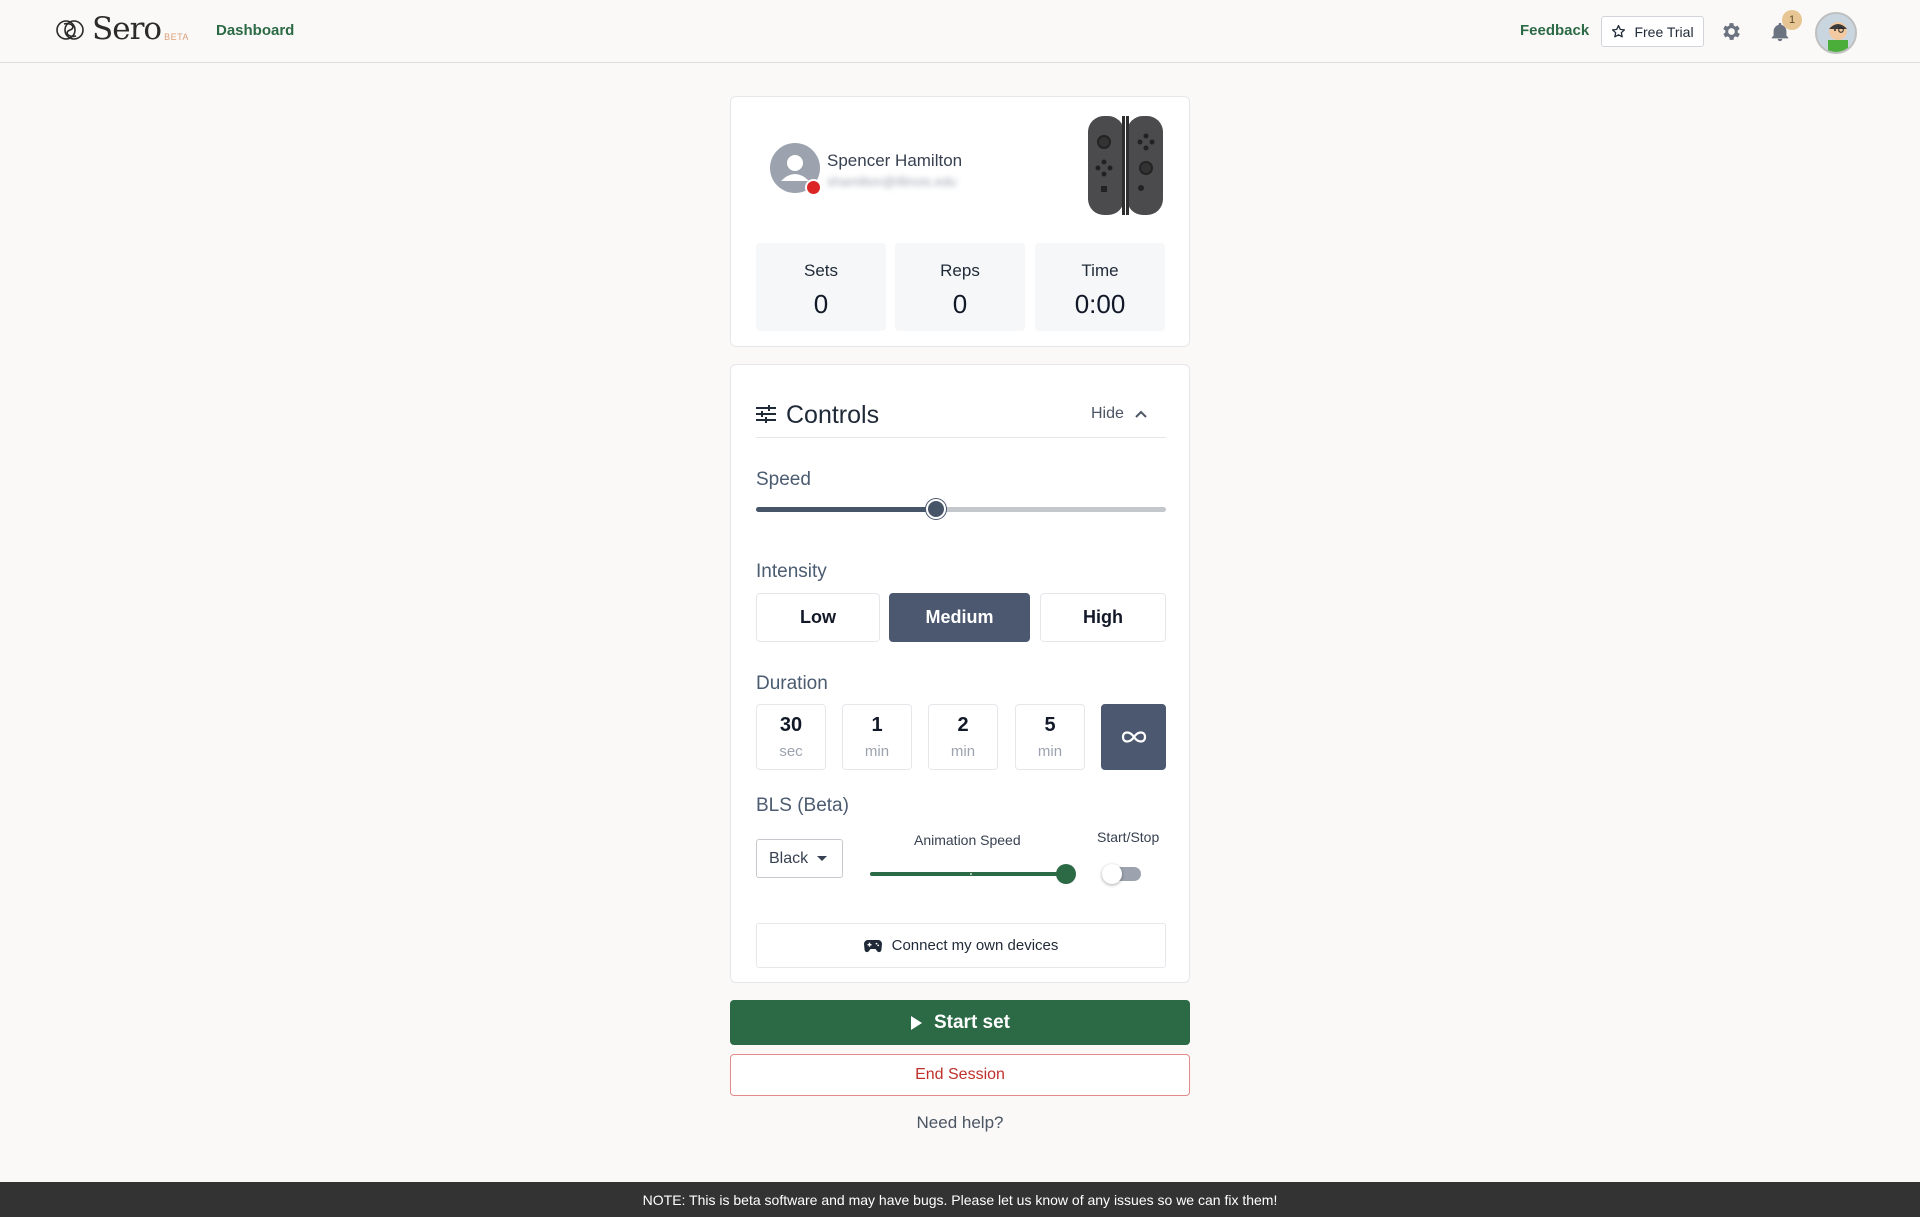  I want to click on controls-header: Controls Hide, so click(961, 410).